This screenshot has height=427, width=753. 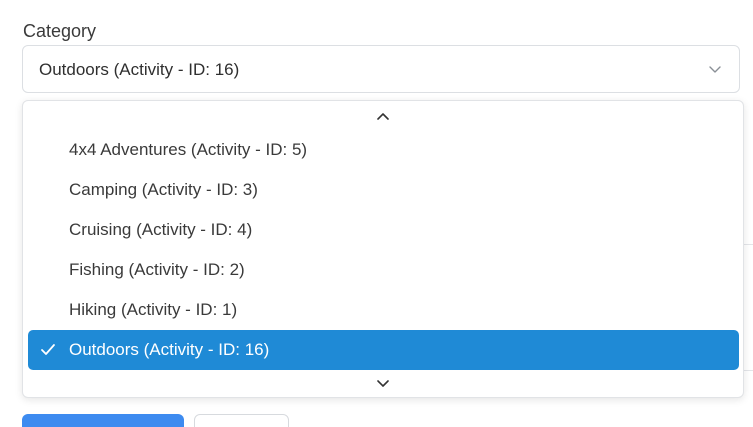 What do you see at coordinates (153, 309) in the screenshot?
I see `option-label: Hiking (Activity - ID: 1)` at bounding box center [153, 309].